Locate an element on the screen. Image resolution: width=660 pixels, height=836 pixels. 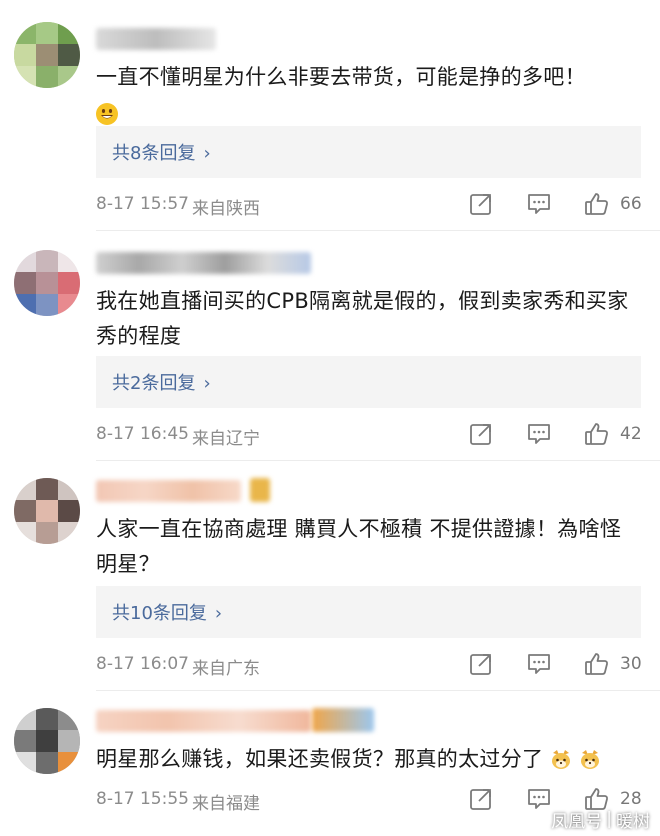
like-count: 30 is located at coordinates (631, 664).